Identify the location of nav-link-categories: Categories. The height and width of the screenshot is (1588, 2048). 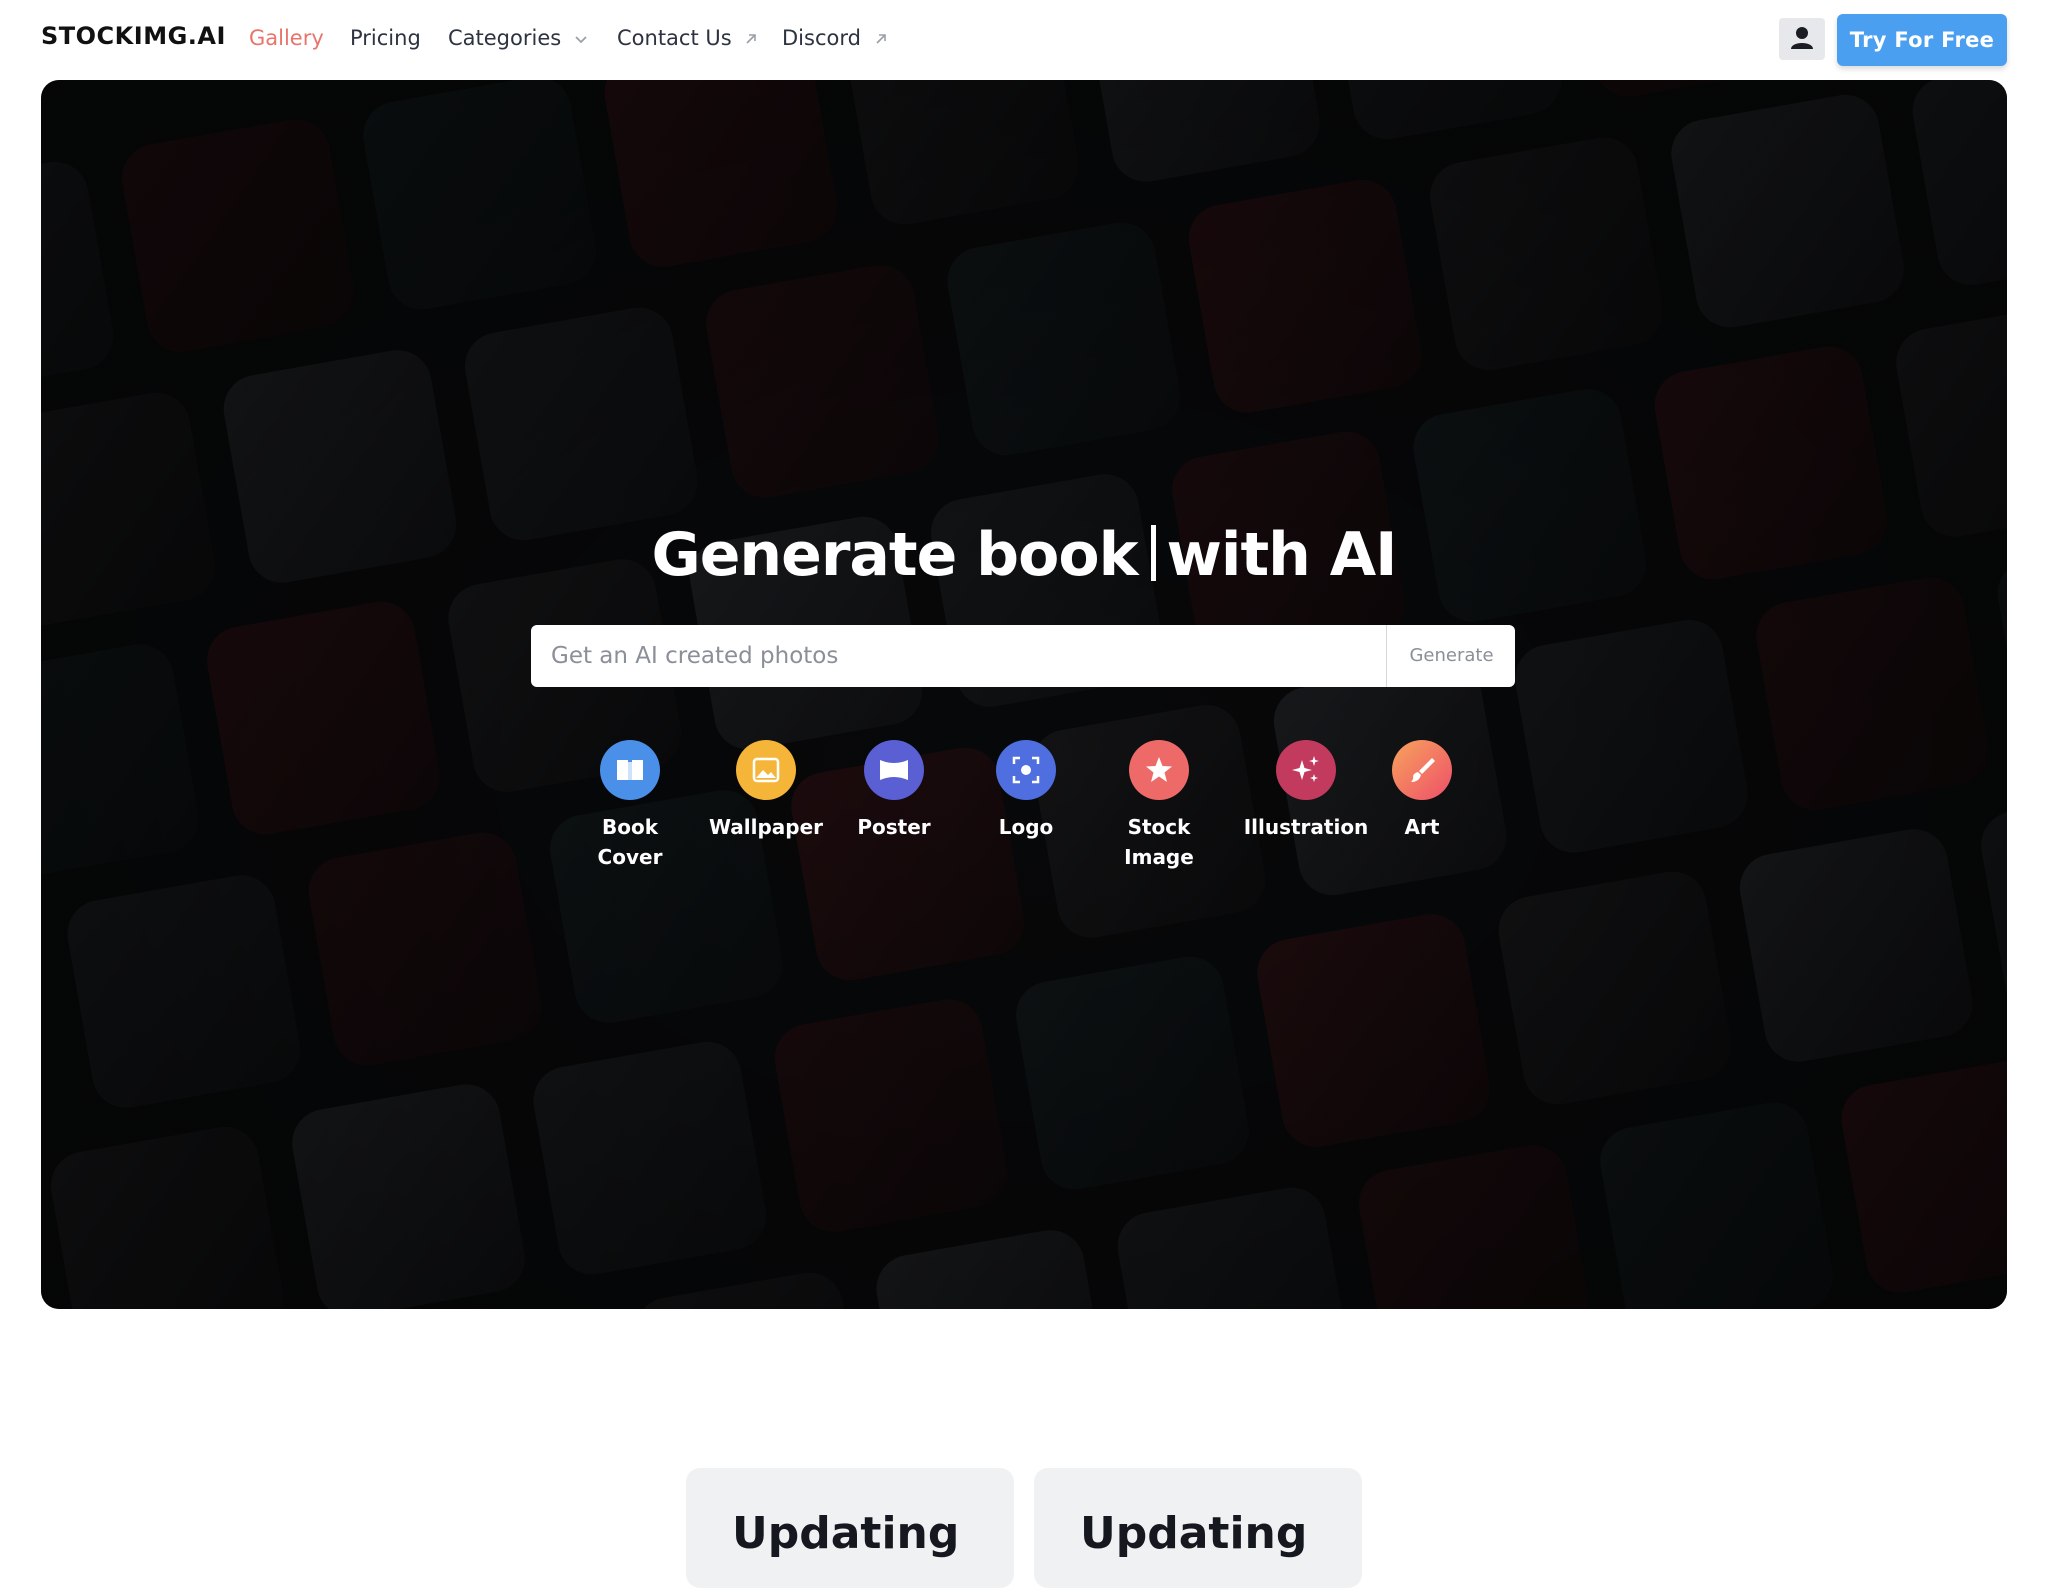
(518, 38).